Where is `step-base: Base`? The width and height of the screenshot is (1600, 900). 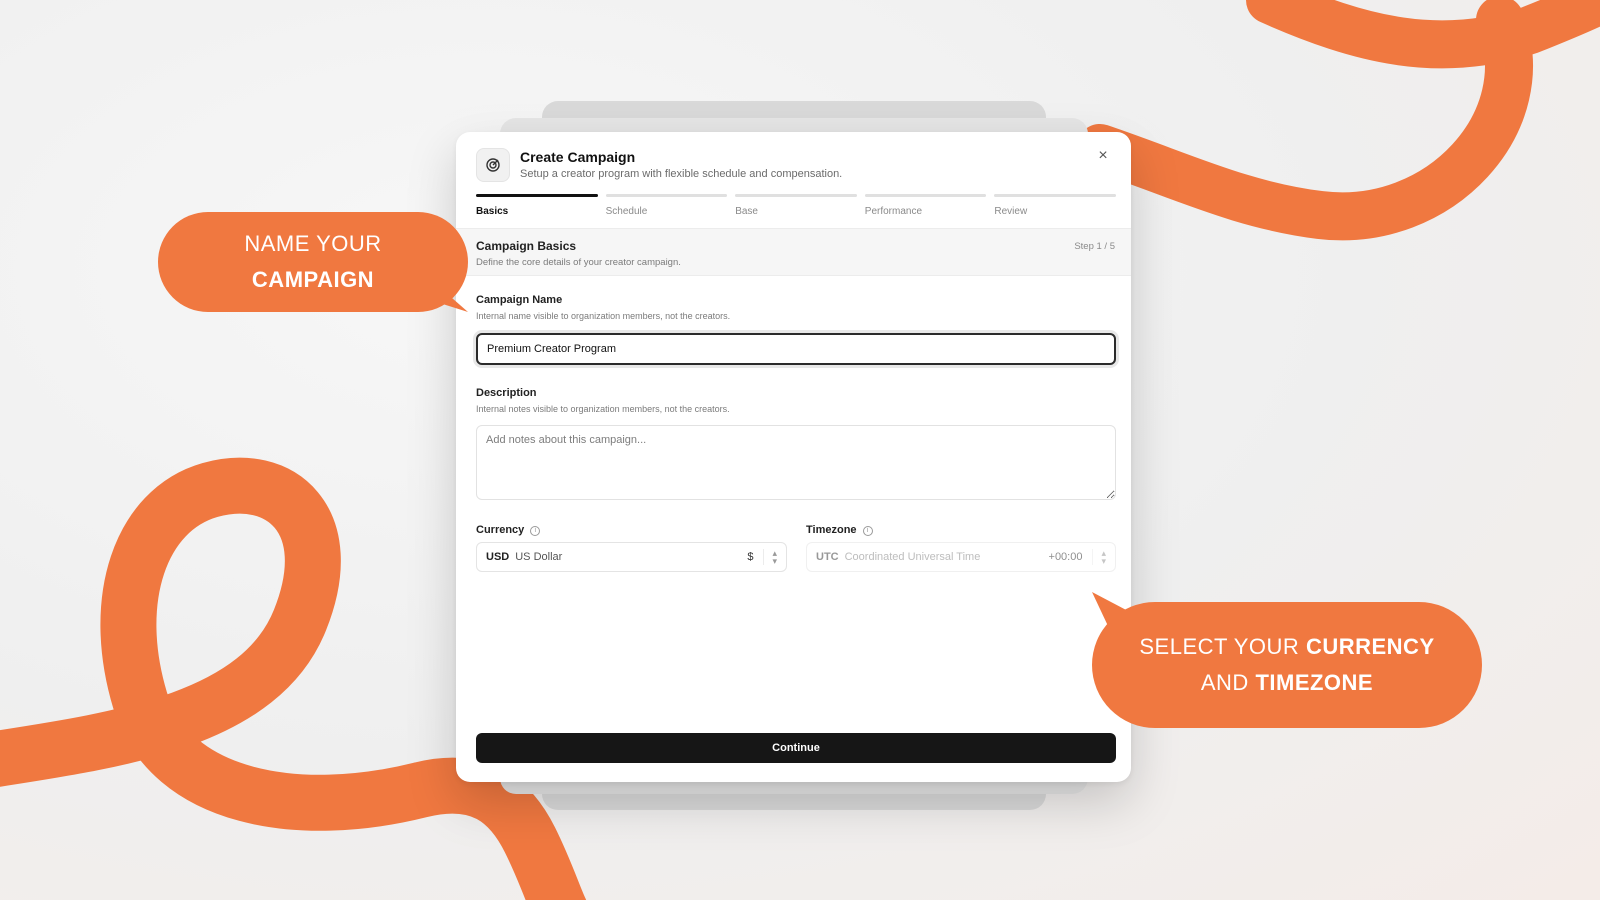 step-base: Base is located at coordinates (796, 209).